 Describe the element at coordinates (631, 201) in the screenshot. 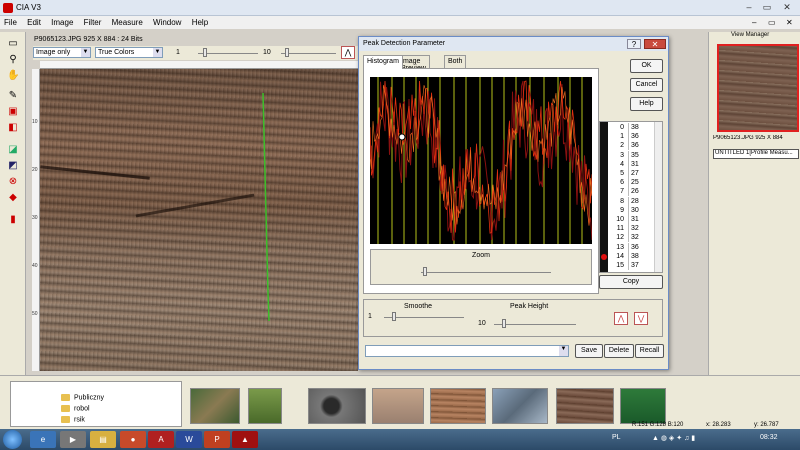

I see `peak-row: 8 28` at that location.